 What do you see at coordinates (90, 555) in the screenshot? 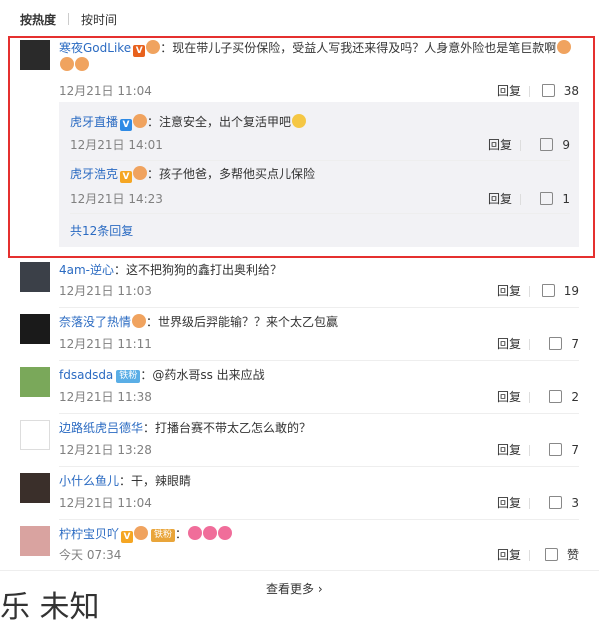
I see `timestamp: 今天 07:34` at bounding box center [90, 555].